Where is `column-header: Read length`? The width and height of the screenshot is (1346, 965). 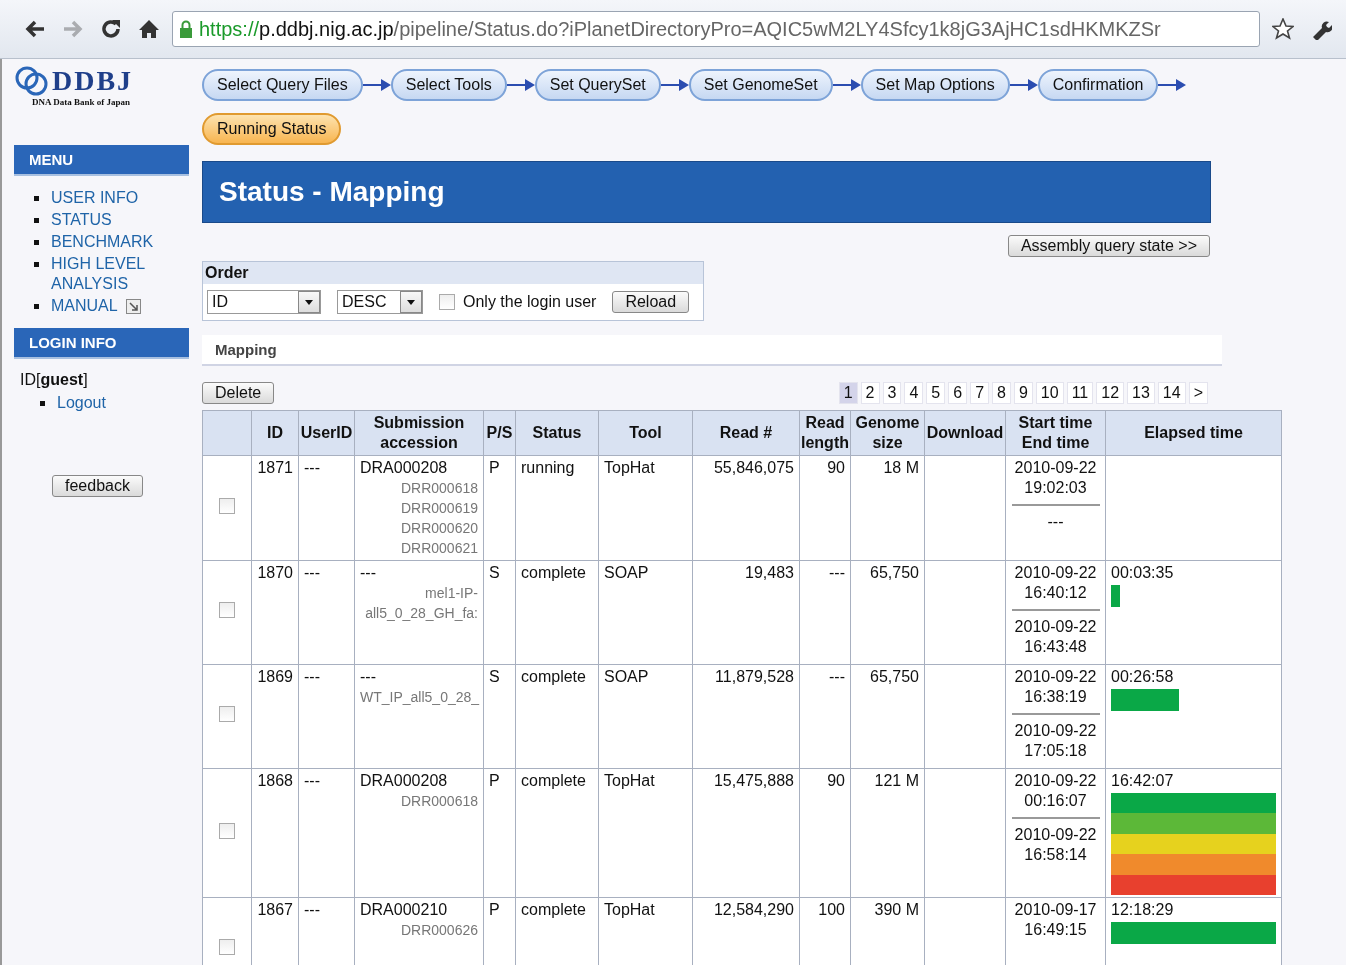
column-header: Read length is located at coordinates (825, 433).